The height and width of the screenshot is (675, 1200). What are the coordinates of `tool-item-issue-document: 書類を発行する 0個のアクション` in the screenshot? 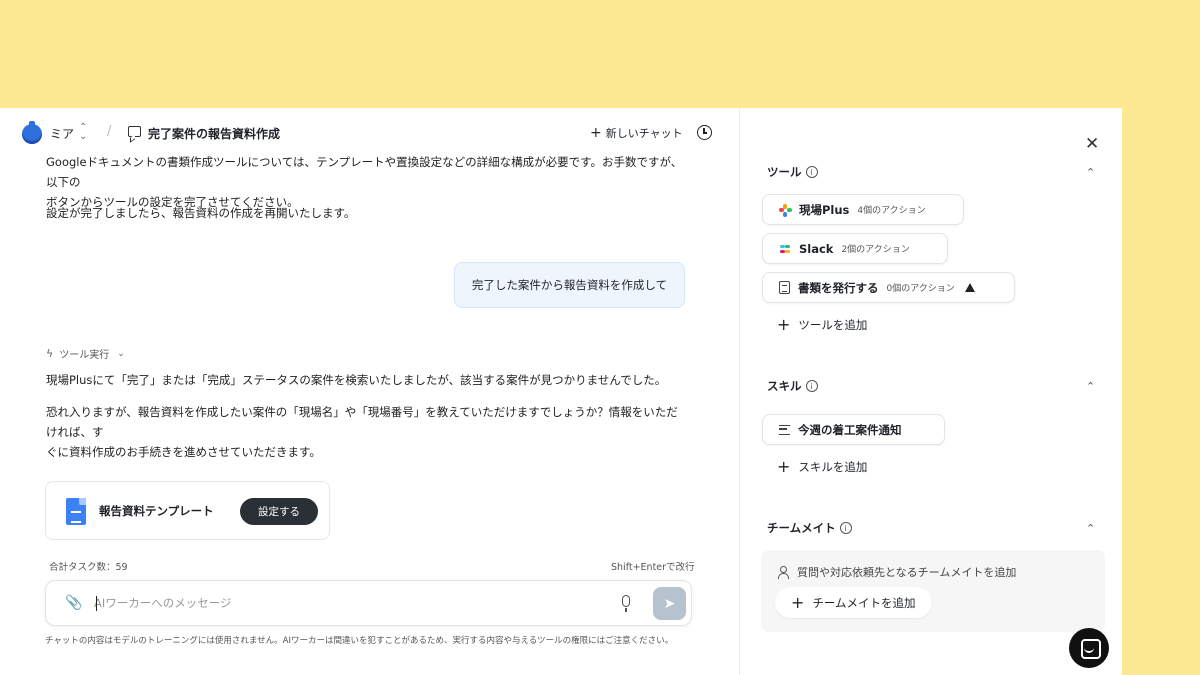 It's located at (888, 287).